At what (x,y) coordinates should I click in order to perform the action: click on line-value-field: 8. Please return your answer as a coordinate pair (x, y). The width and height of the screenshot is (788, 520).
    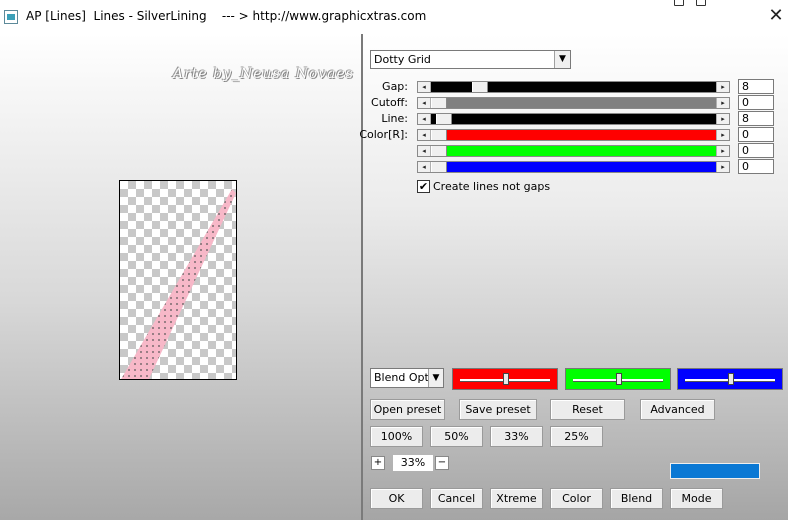
    Looking at the image, I should click on (756, 118).